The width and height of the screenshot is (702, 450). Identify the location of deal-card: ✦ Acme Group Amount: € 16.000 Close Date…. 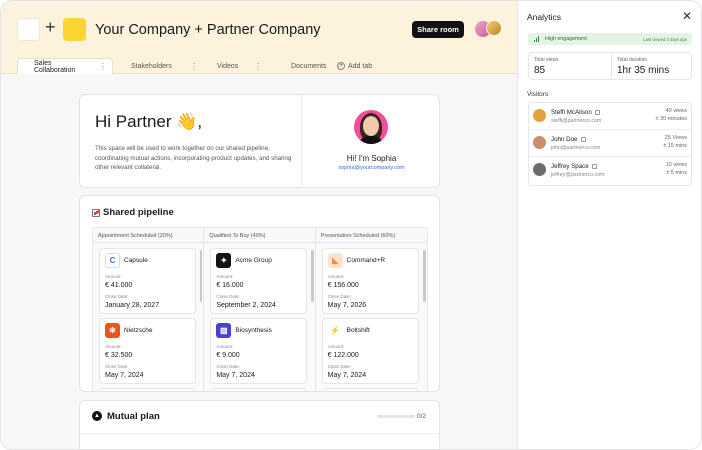
(259, 281).